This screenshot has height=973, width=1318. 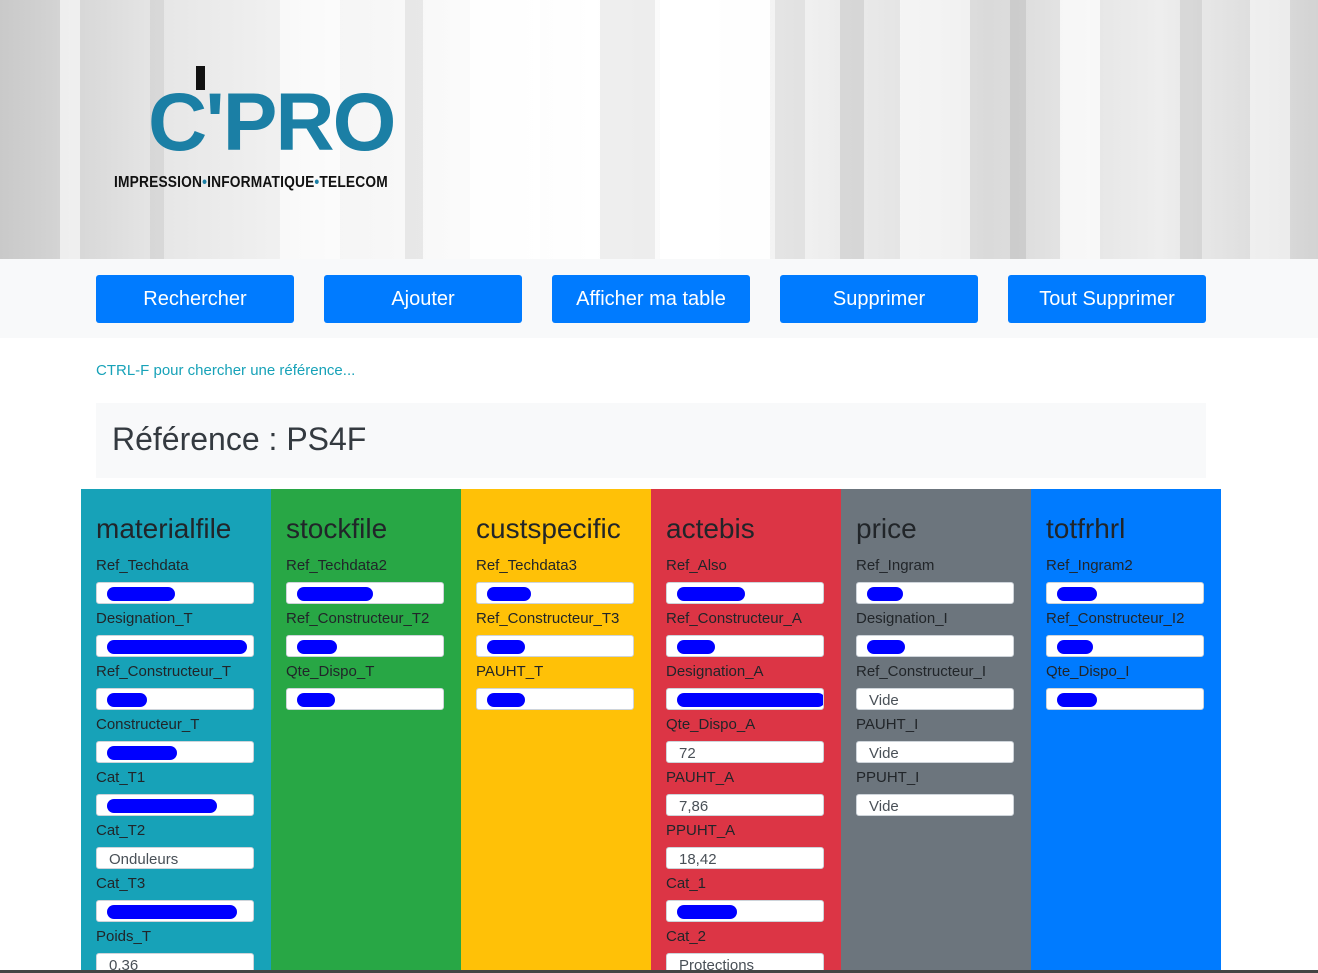 What do you see at coordinates (510, 671) in the screenshot?
I see `field-label: PAUHT_T` at bounding box center [510, 671].